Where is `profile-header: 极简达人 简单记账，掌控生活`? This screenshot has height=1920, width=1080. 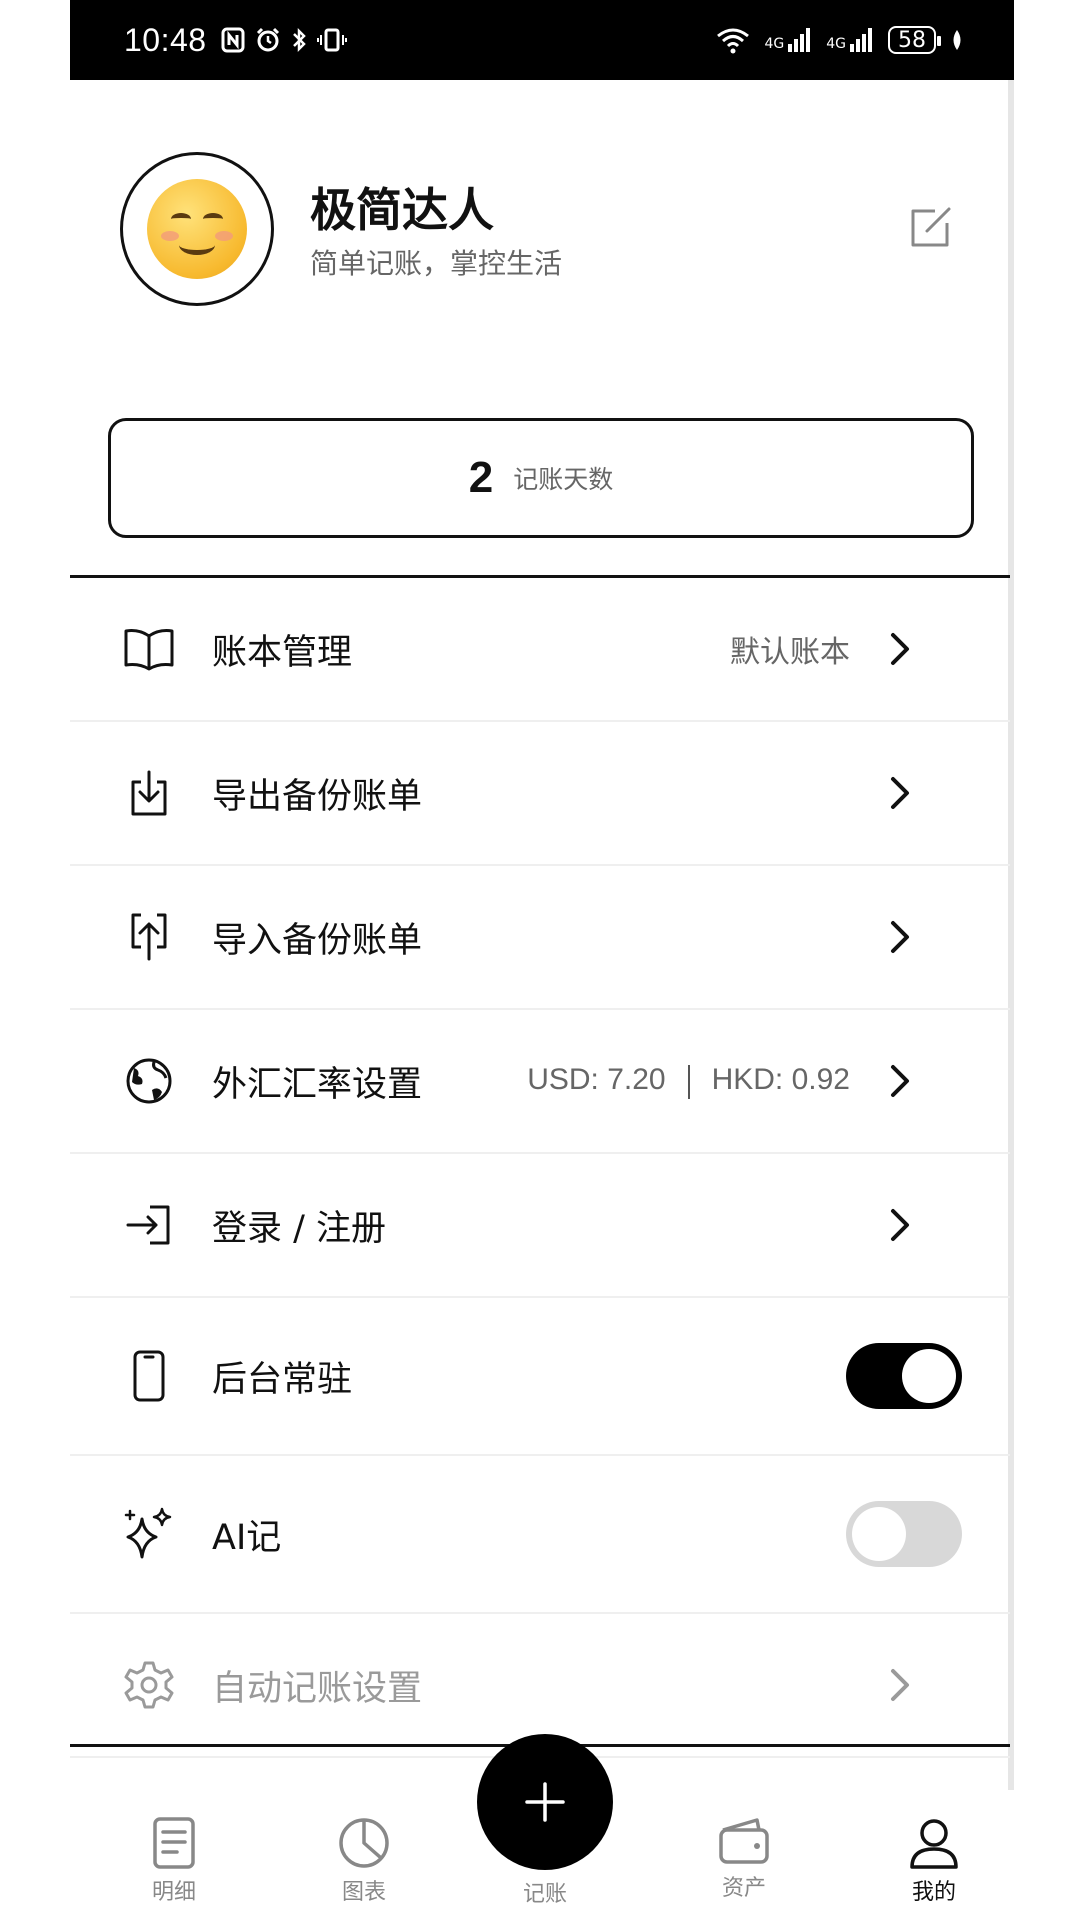 profile-header: 极简达人 简单记账，掌控生活 is located at coordinates (540, 230).